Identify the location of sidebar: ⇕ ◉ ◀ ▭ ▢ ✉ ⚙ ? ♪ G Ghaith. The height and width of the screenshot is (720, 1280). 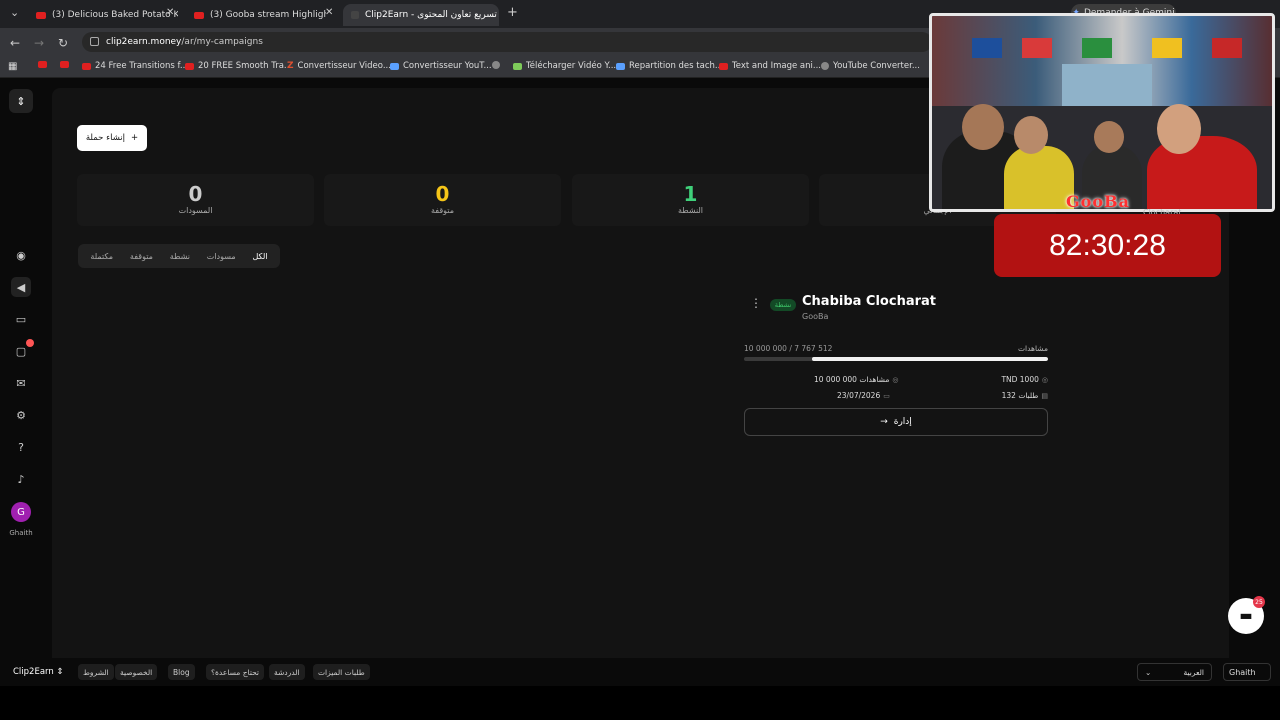
(26, 368).